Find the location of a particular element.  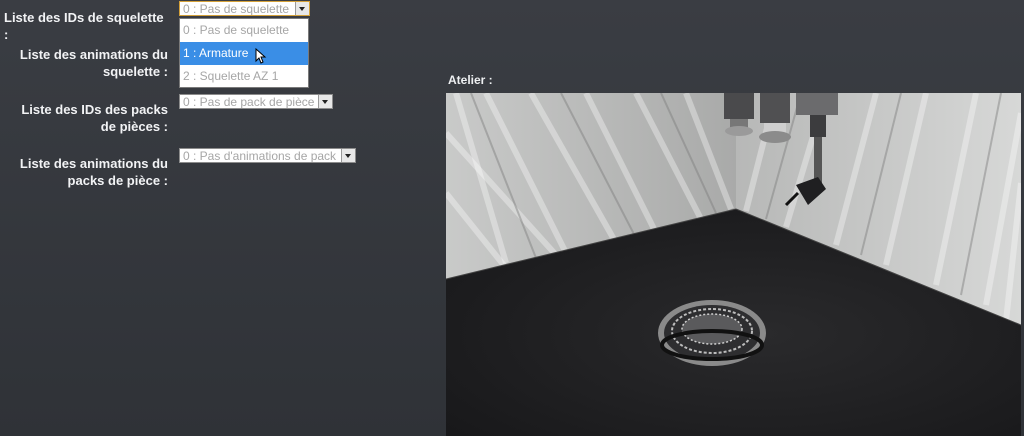

piece-pack-animations-select: 0 : Pas d'animations de pack is located at coordinates (267, 155).